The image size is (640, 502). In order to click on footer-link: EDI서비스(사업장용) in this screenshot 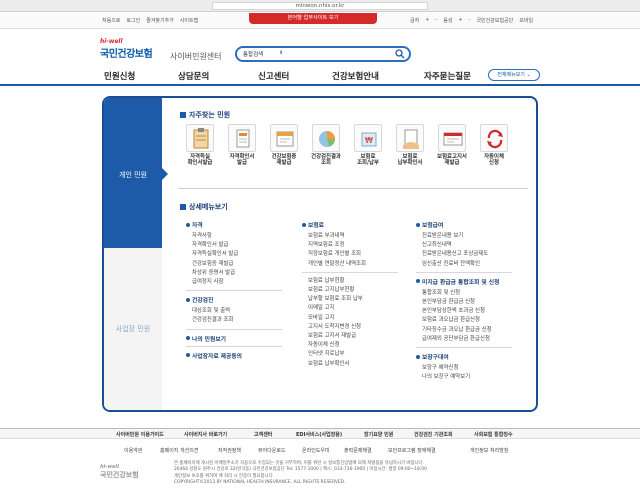, I will do `click(319, 434)`.